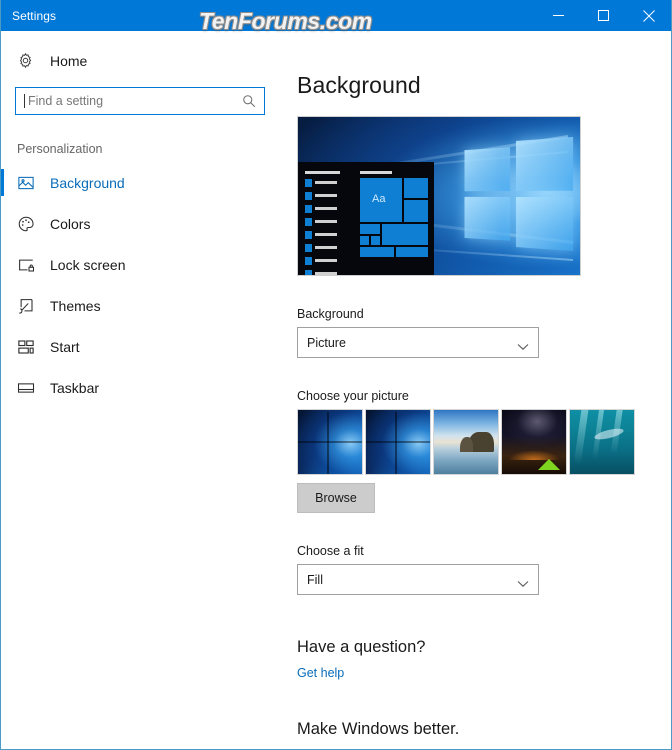 Image resolution: width=672 pixels, height=750 pixels. I want to click on thumbnail-underwater, so click(602, 442).